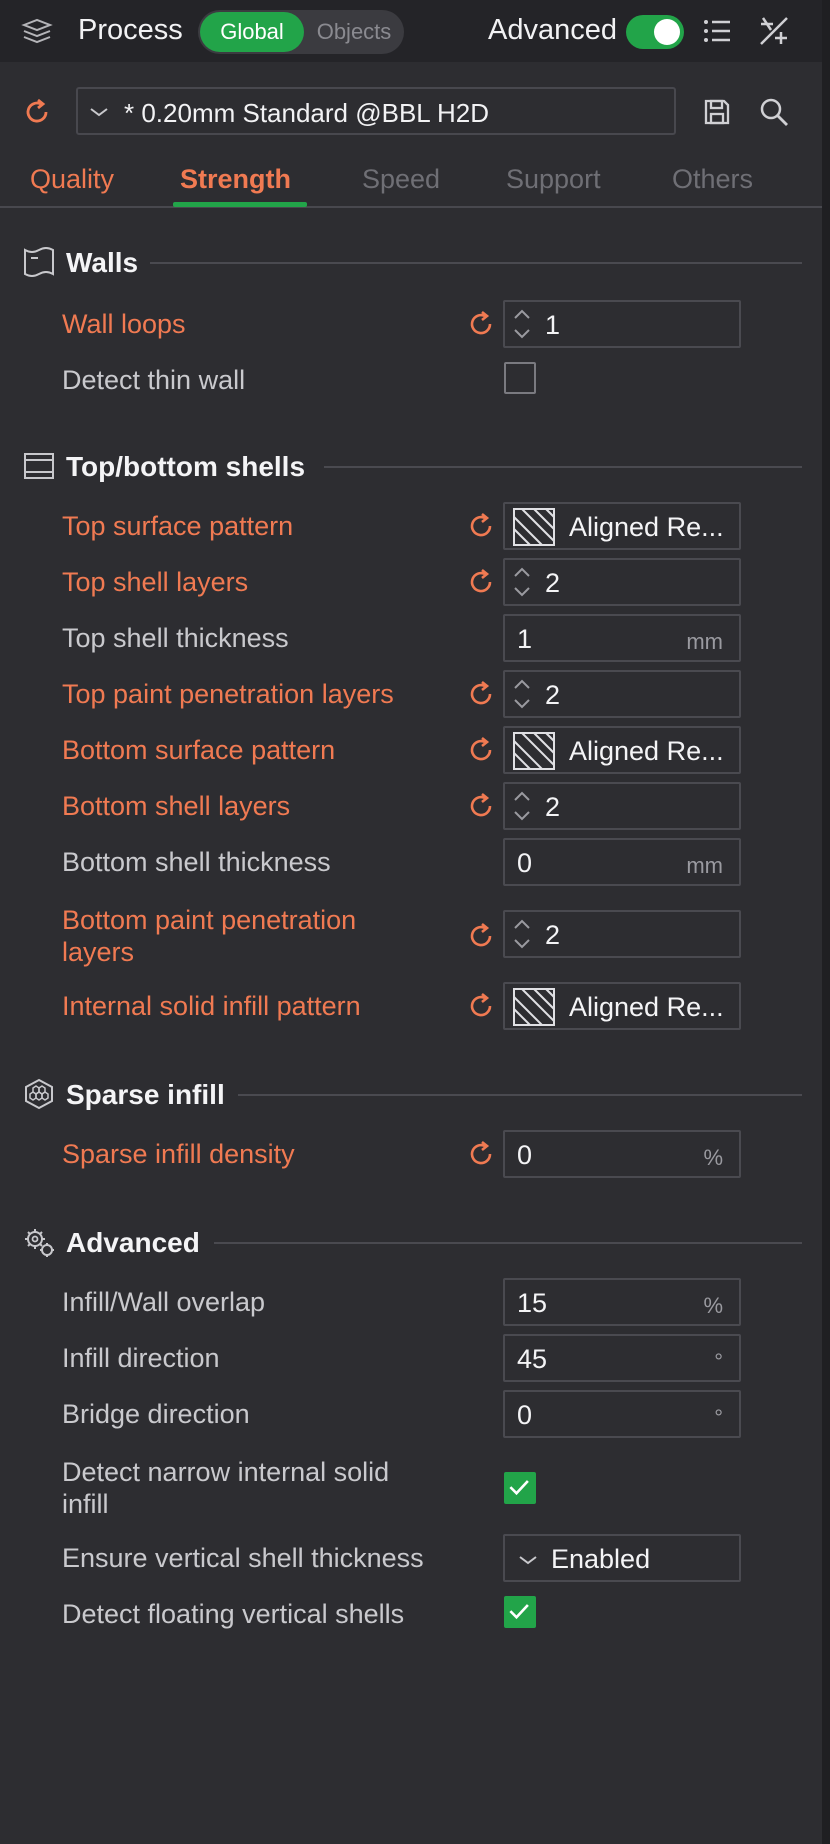 This screenshot has height=1844, width=830. I want to click on list-icon, so click(717, 31).